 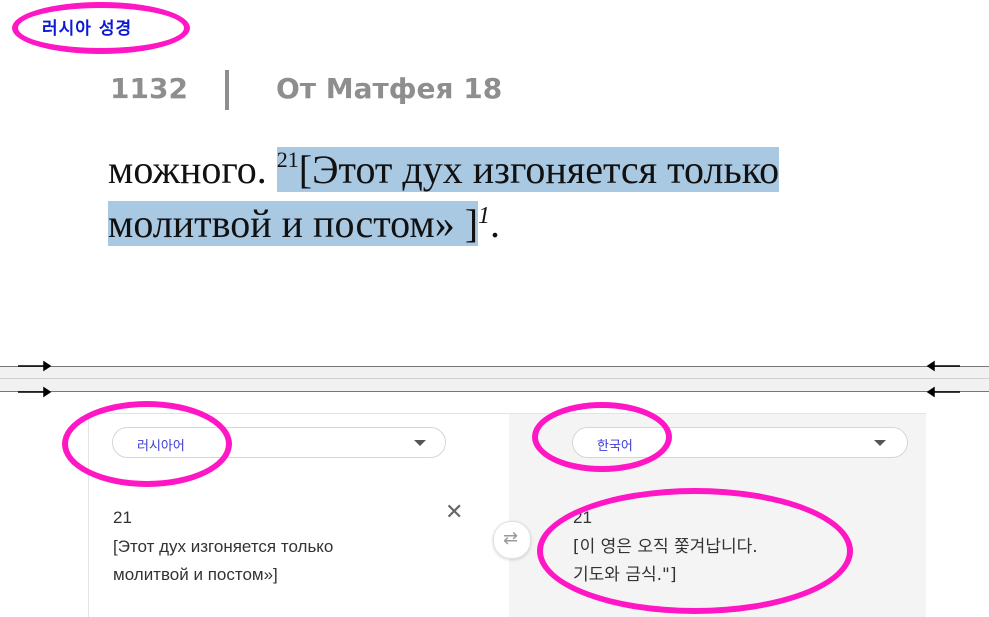 I want to click on book-chapter-title: От Матфея 18, so click(x=389, y=88).